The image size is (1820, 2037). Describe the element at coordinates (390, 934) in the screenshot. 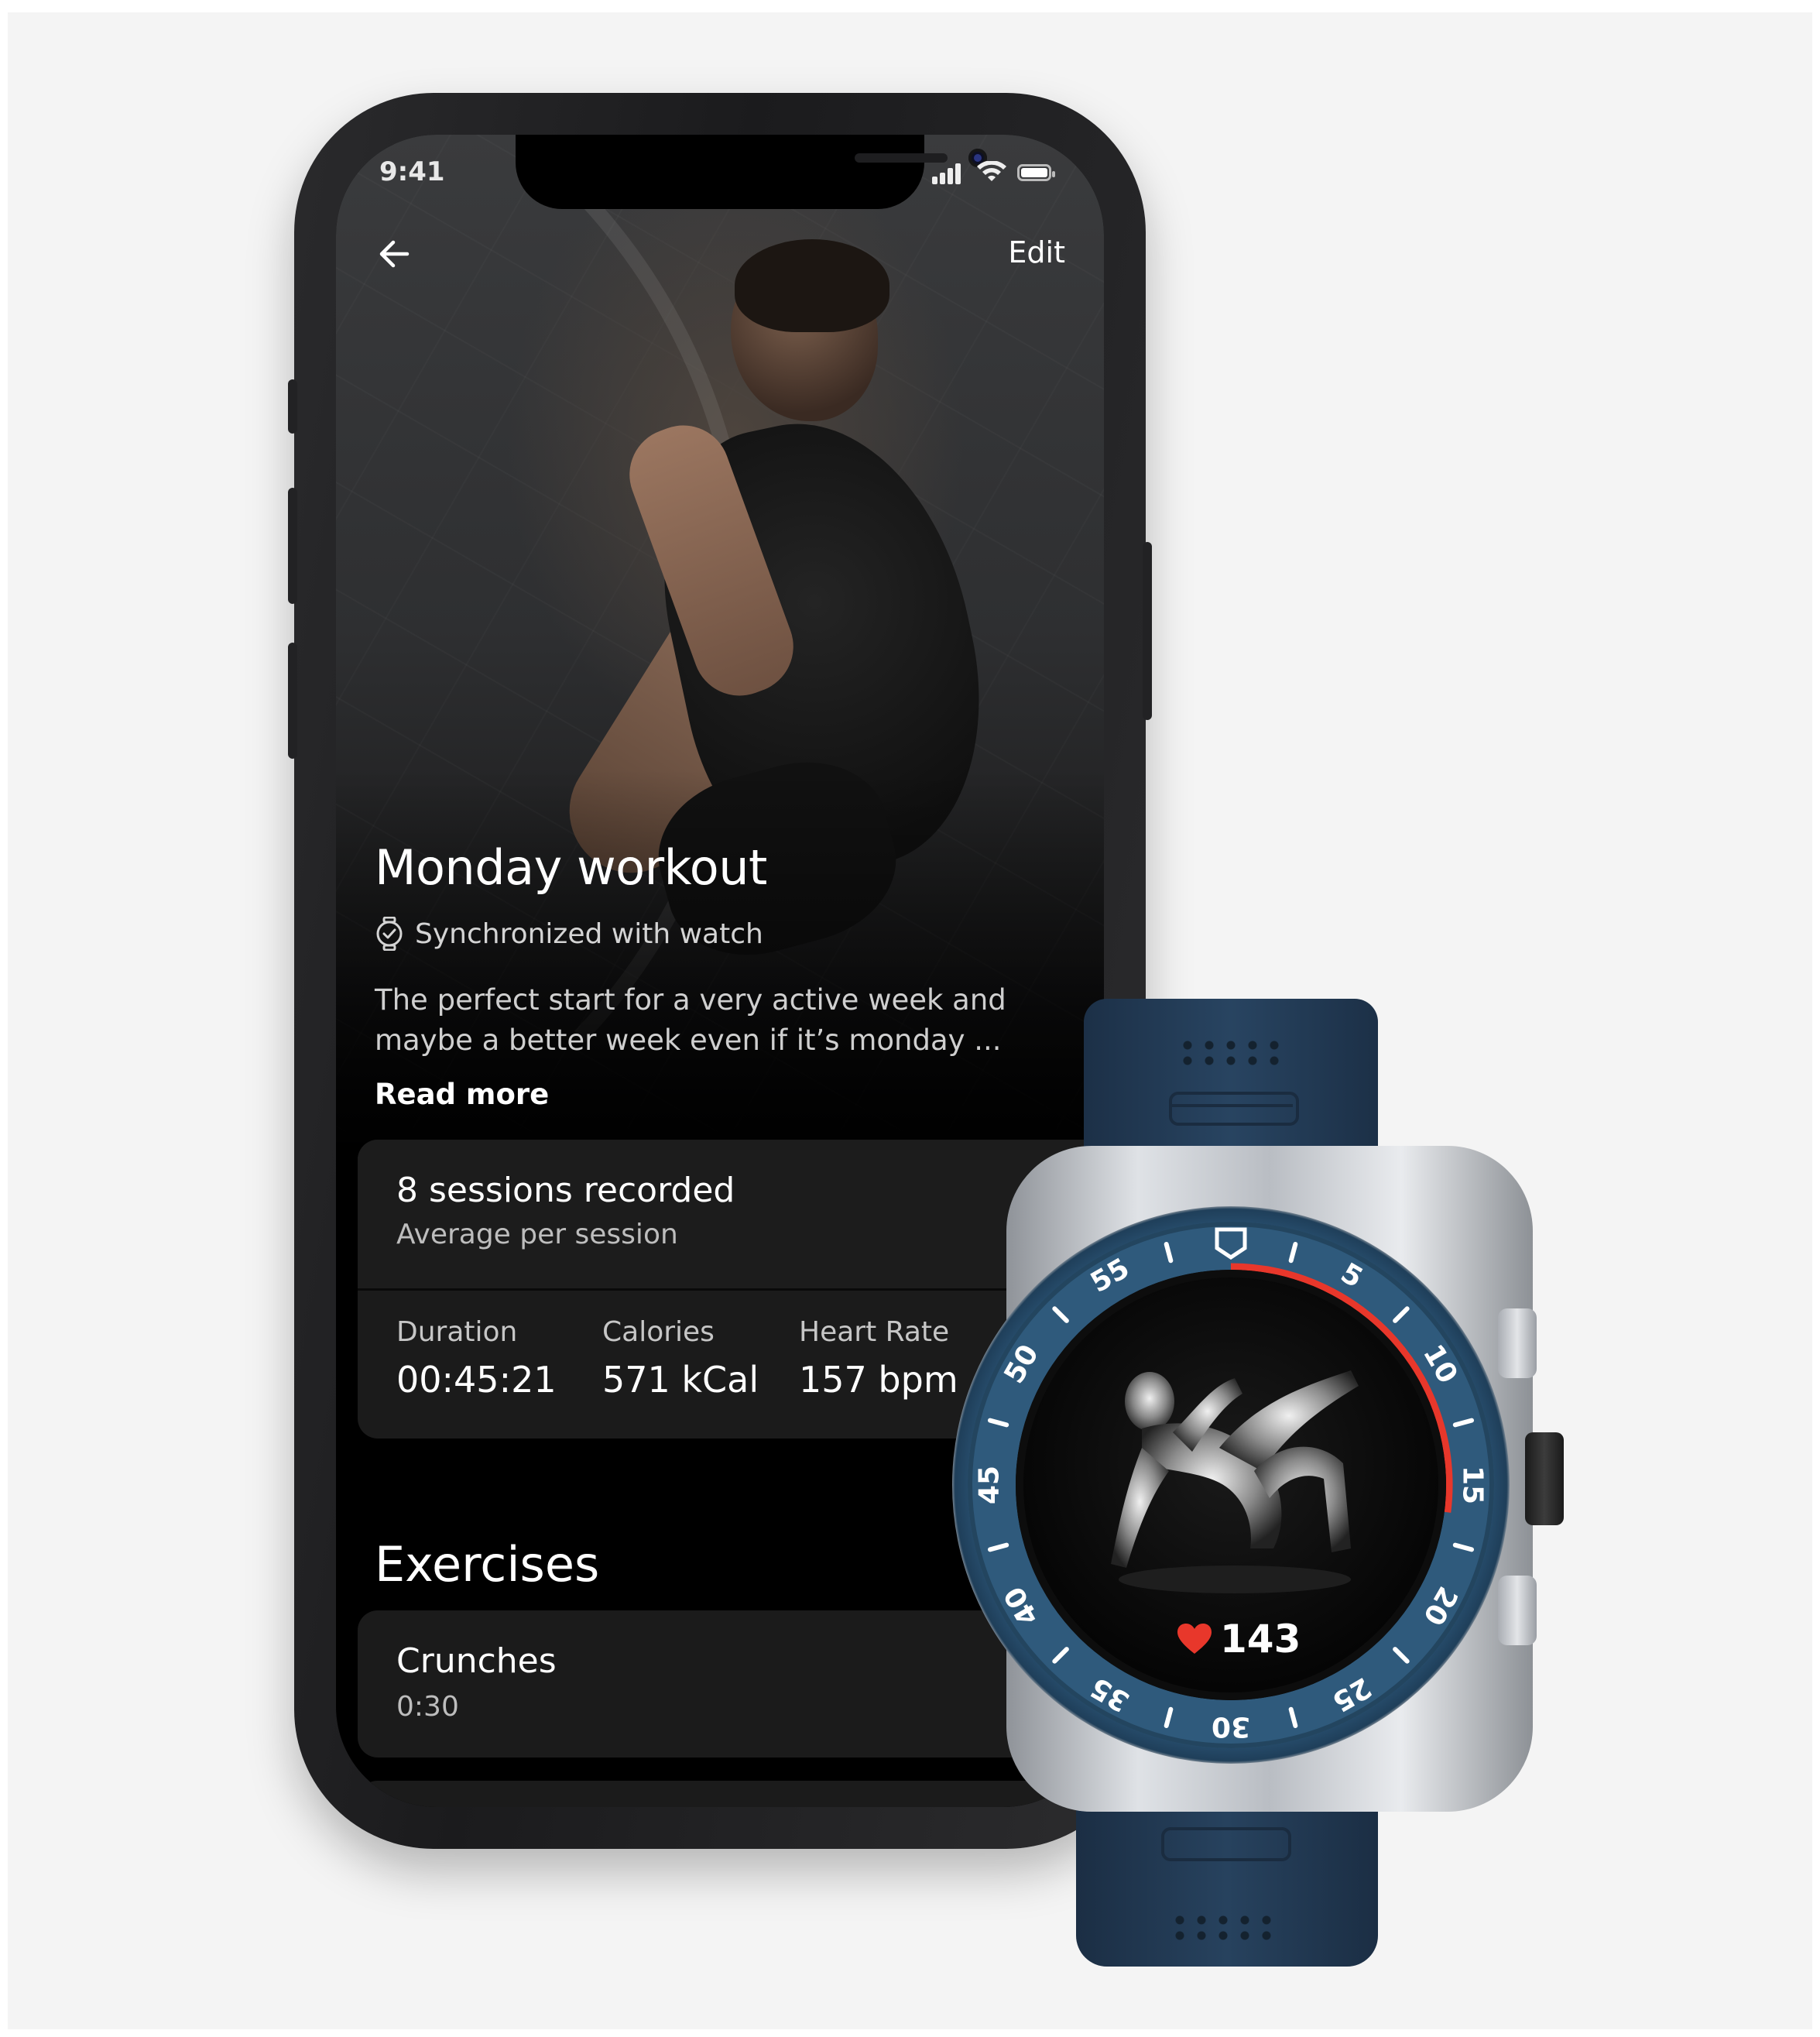

I see `watch-sync-icon` at that location.